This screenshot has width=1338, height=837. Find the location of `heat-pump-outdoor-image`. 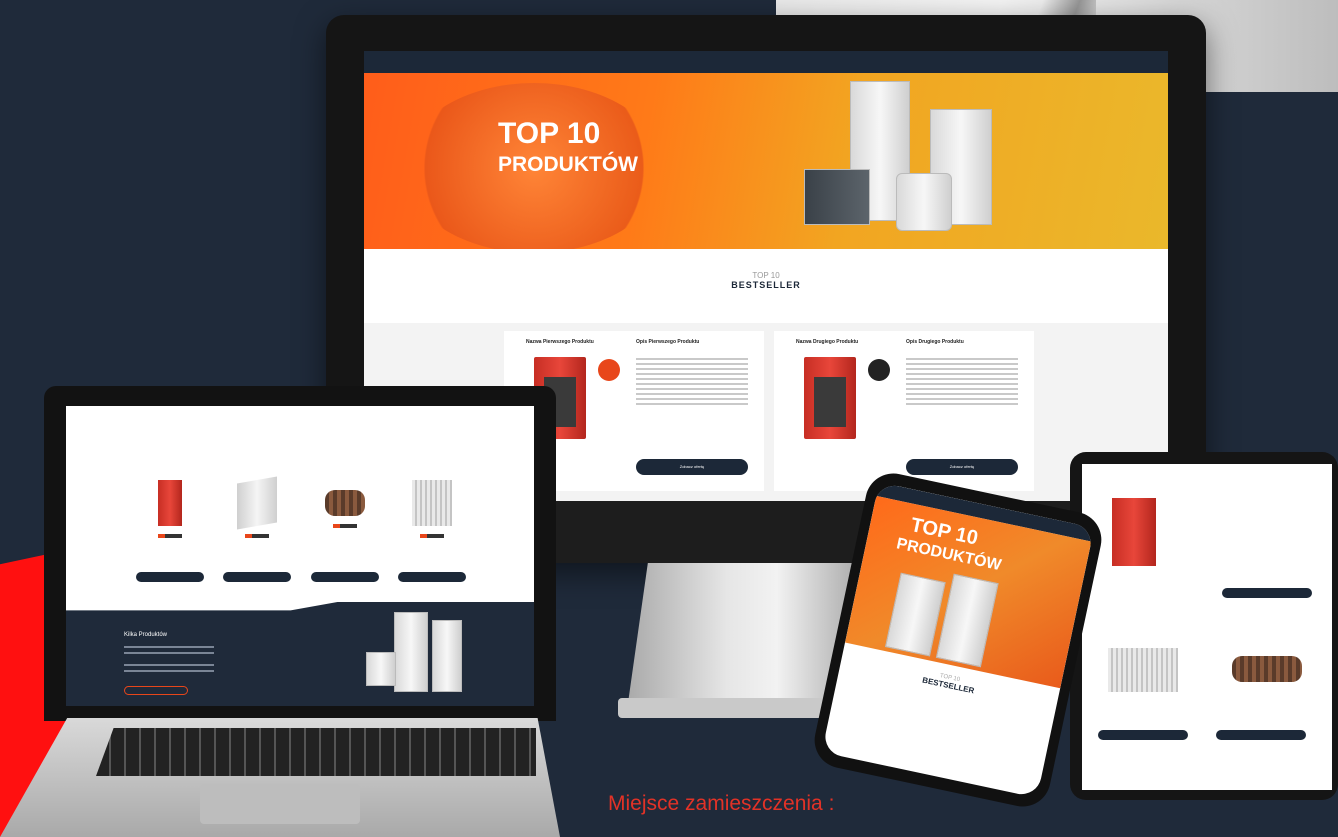

heat-pump-outdoor-image is located at coordinates (837, 197).